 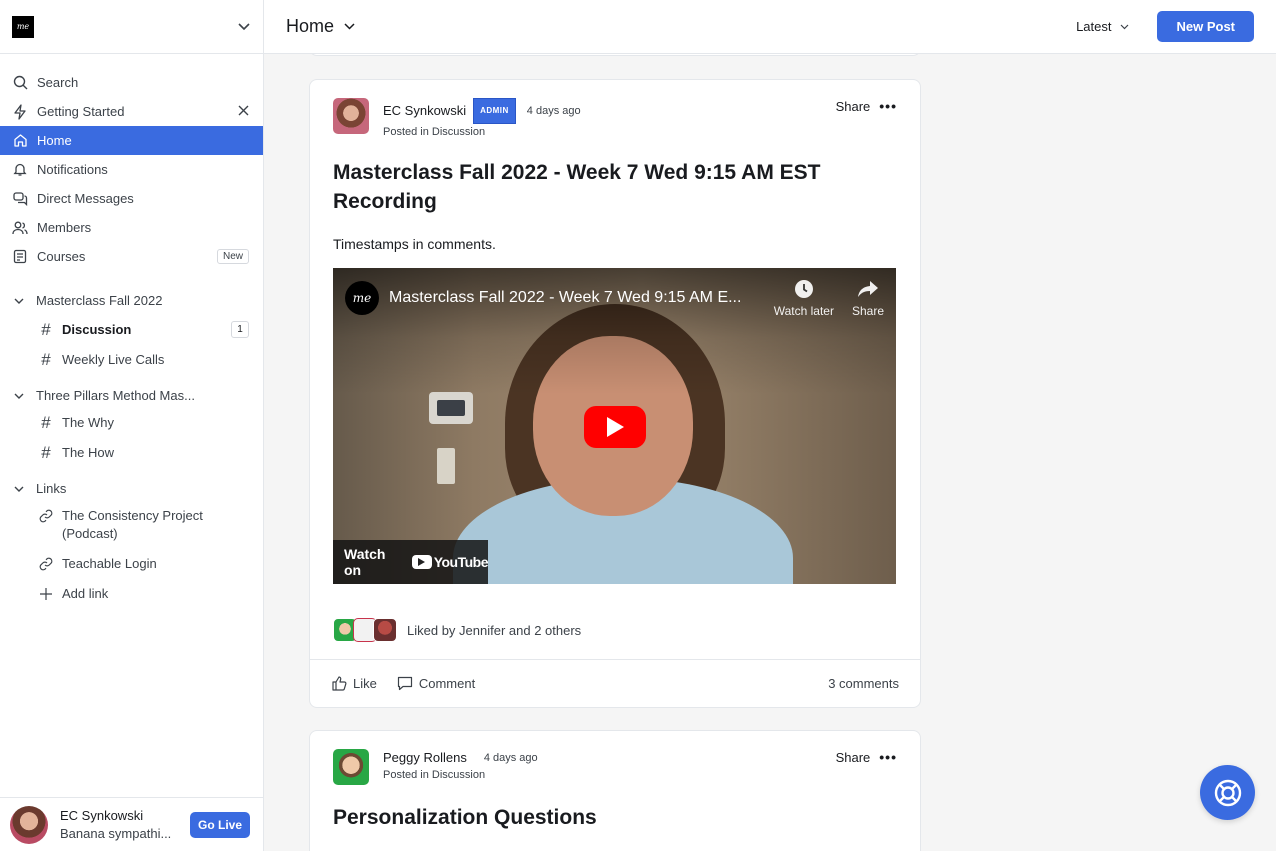 What do you see at coordinates (131, 453) in the screenshot?
I see `sidebar-item-the-how: # The How` at bounding box center [131, 453].